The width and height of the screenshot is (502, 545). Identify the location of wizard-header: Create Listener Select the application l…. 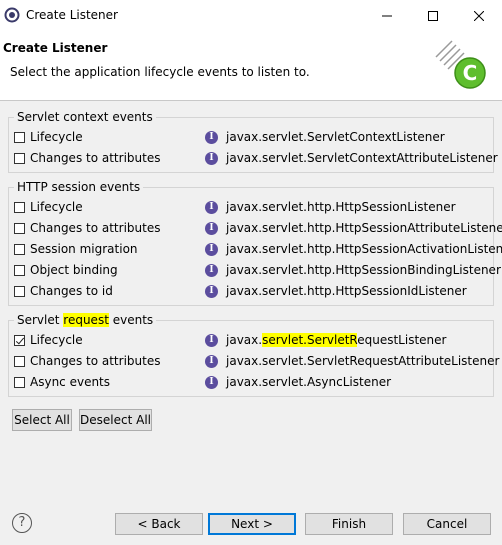
(251, 66).